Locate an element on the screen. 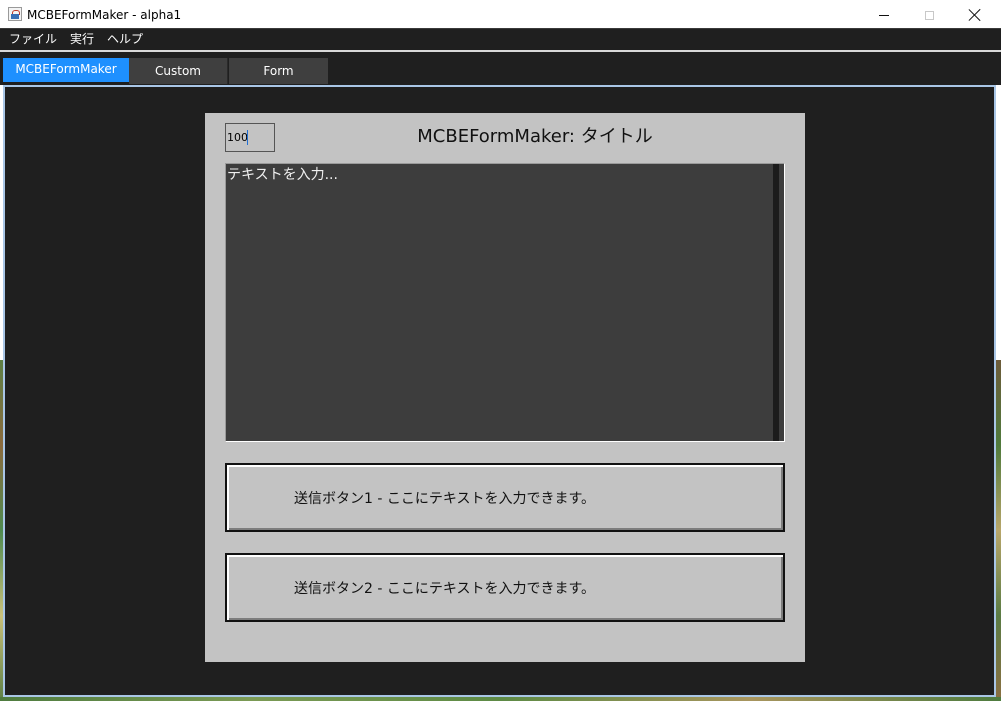 The width and height of the screenshot is (1001, 701). text-caret is located at coordinates (247, 137).